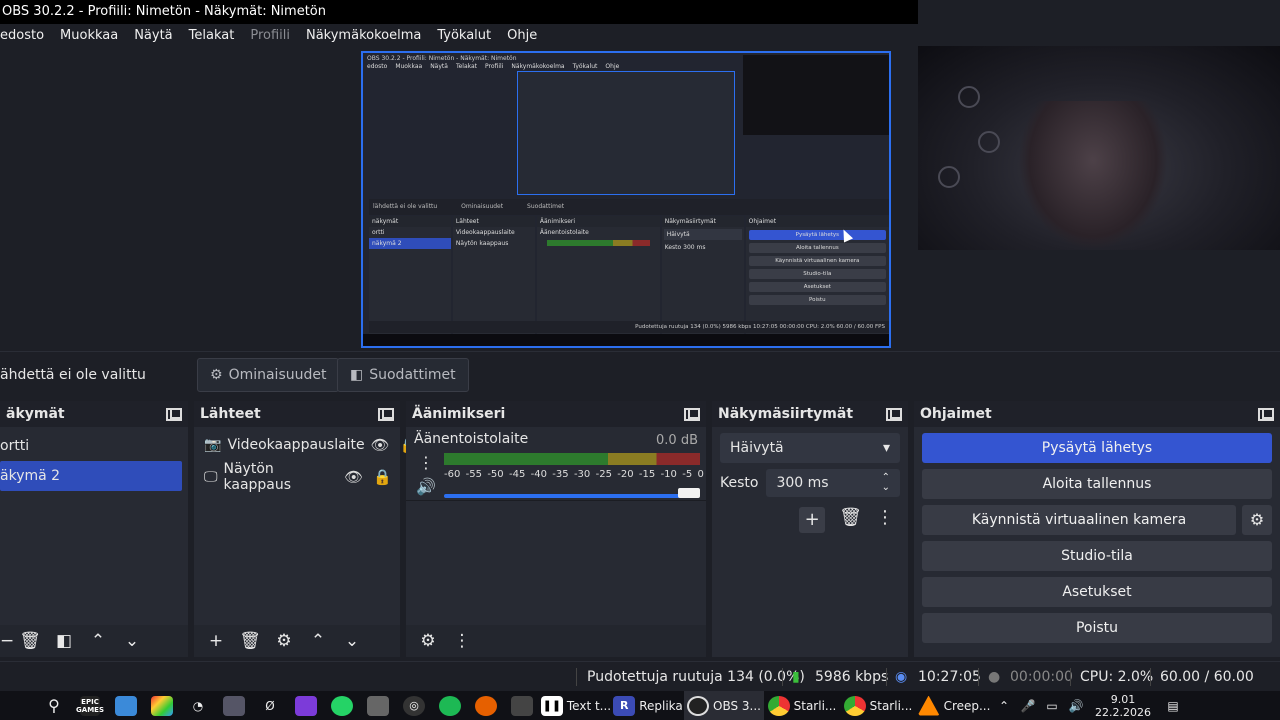 This screenshot has width=1280, height=720. I want to click on menu-help: Ohje, so click(522, 35).